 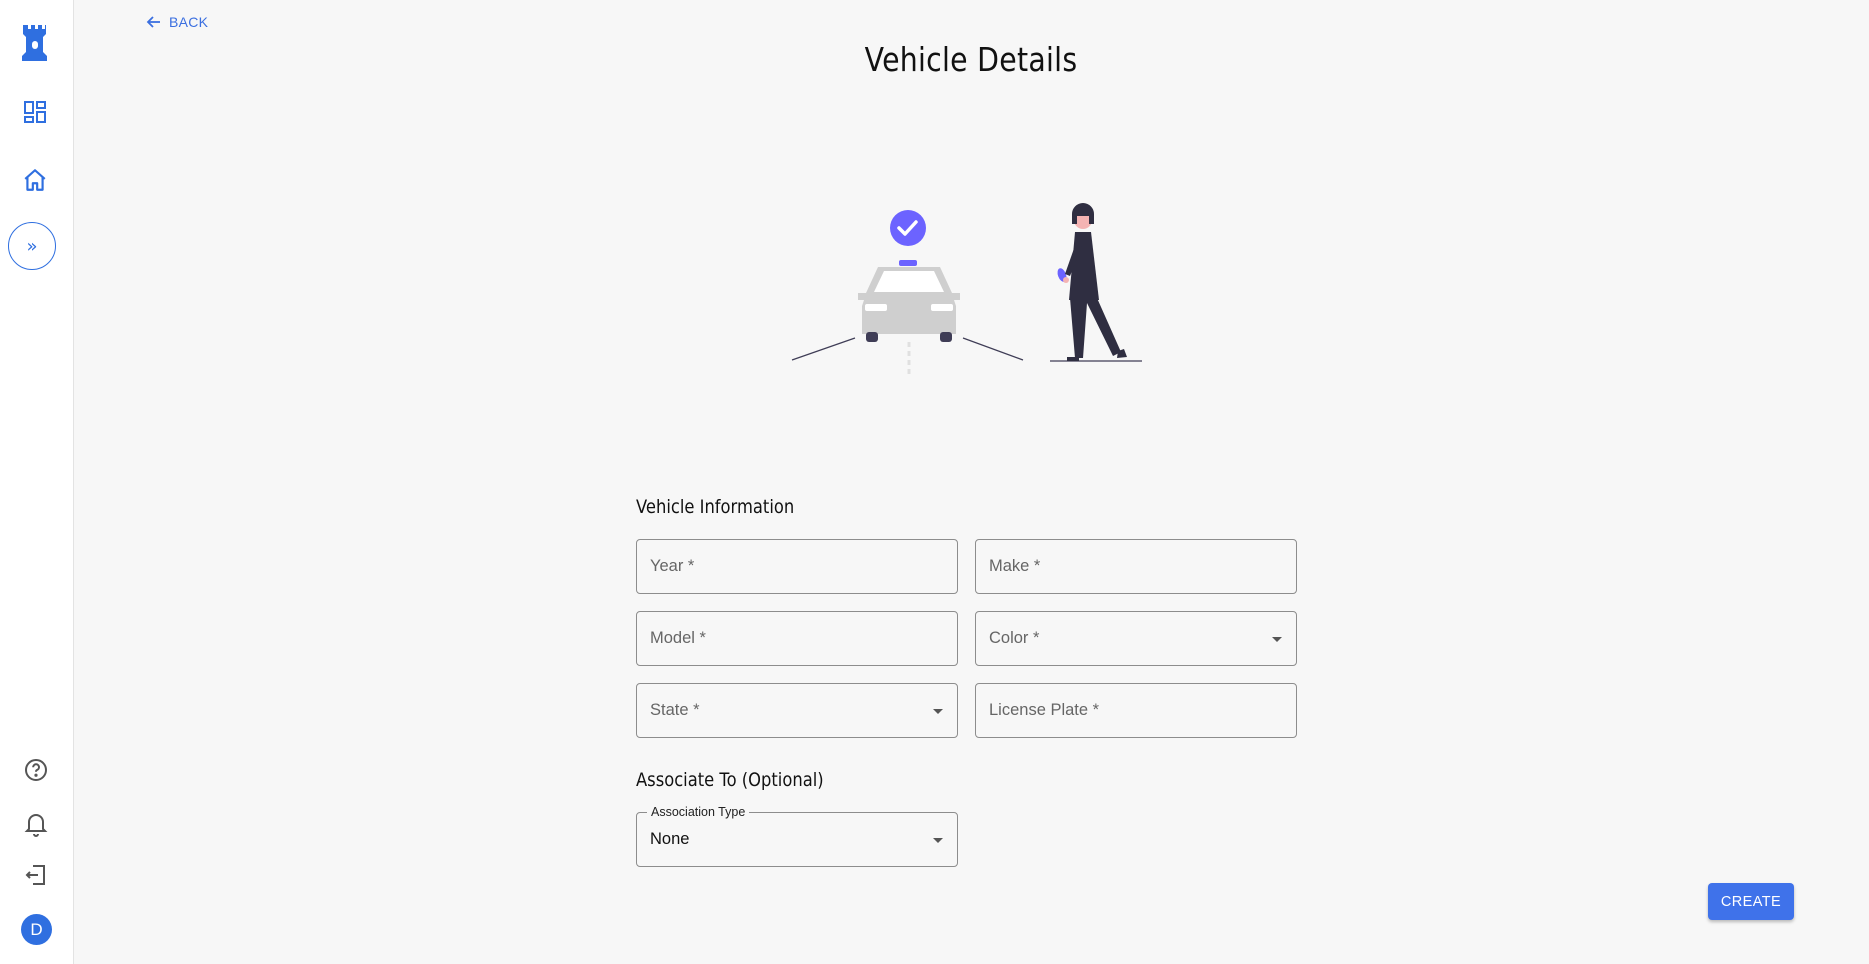 What do you see at coordinates (1044, 710) in the screenshot?
I see `license-plate-label: License Plate *` at bounding box center [1044, 710].